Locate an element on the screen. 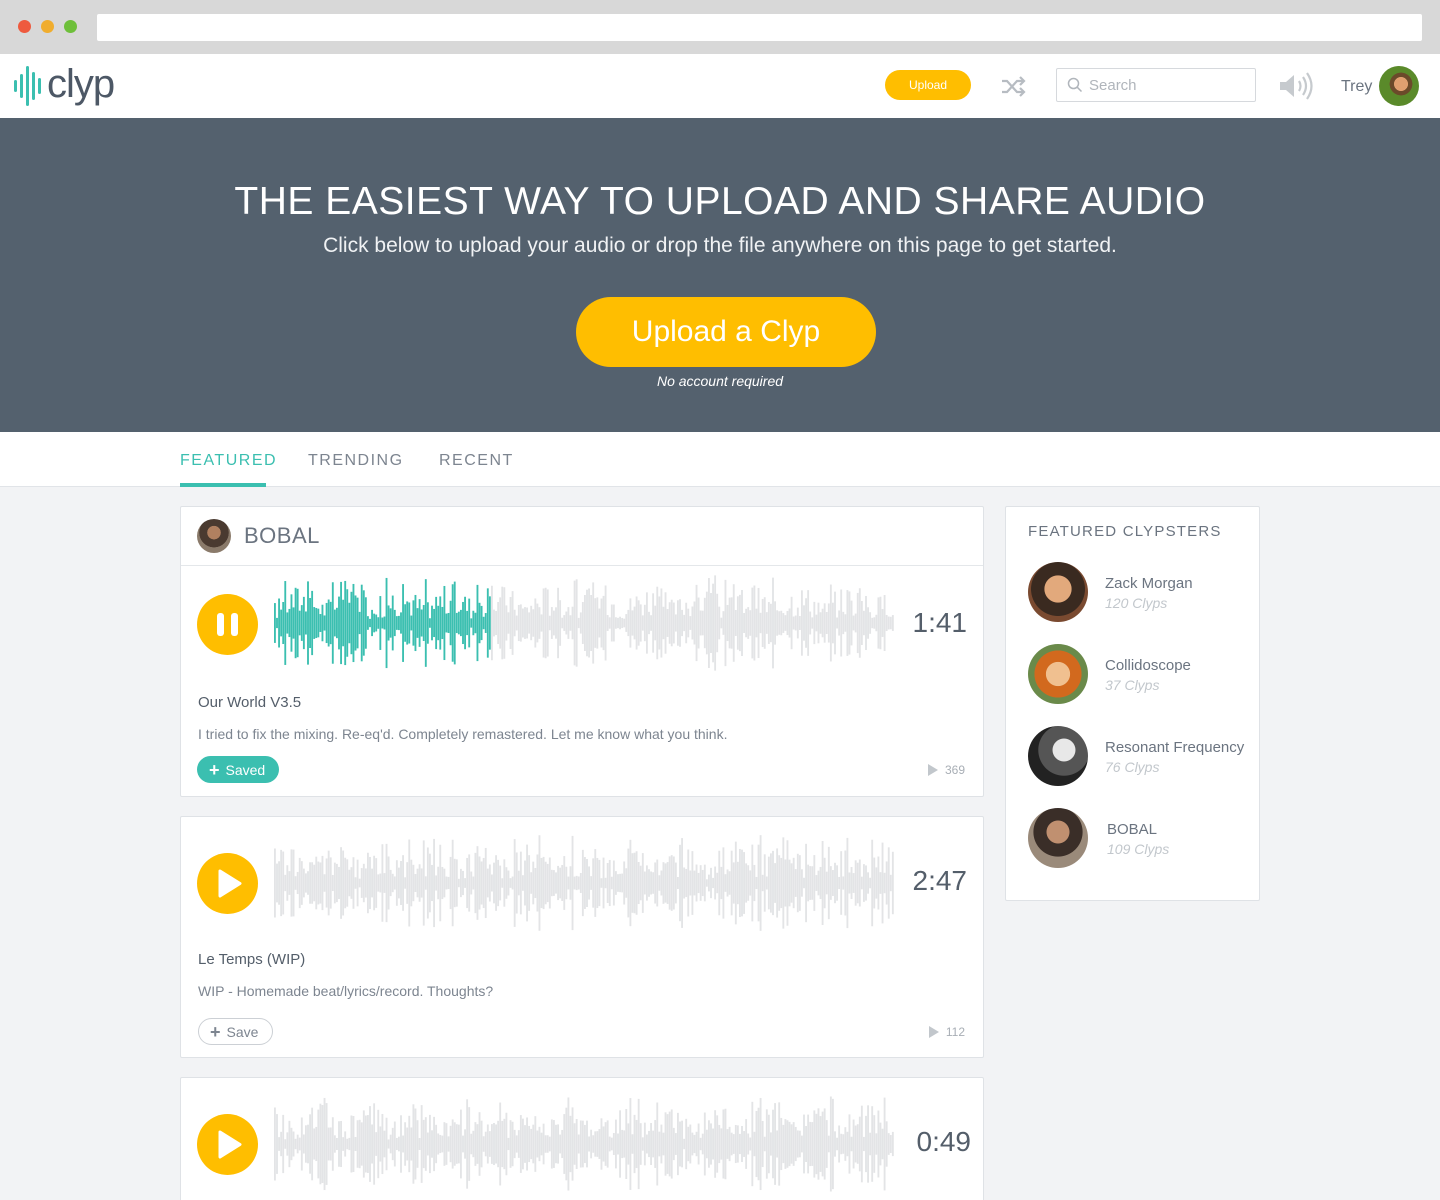  window-minimize-dot is located at coordinates (47, 26).